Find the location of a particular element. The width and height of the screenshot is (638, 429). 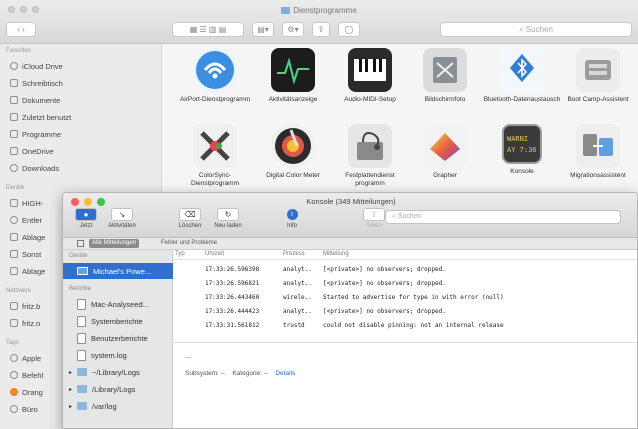

sidebar-item-device: Entfer is located at coordinates (26, 220).